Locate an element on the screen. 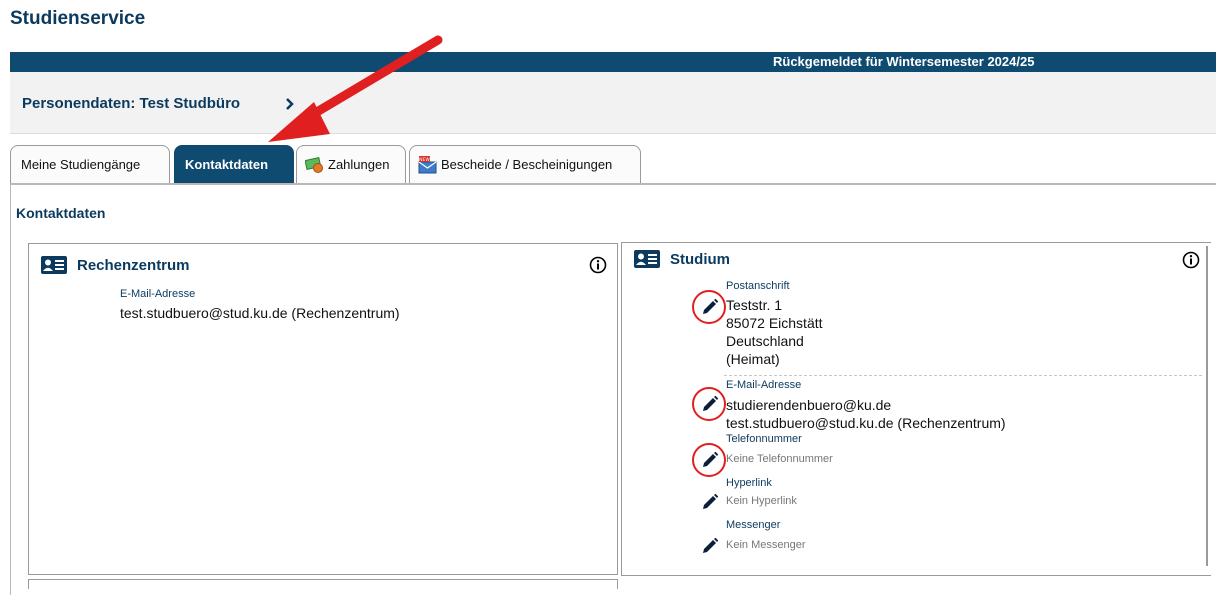 The image size is (1216, 595). hyperlink-value: Kein Hyperlink is located at coordinates (761, 501).